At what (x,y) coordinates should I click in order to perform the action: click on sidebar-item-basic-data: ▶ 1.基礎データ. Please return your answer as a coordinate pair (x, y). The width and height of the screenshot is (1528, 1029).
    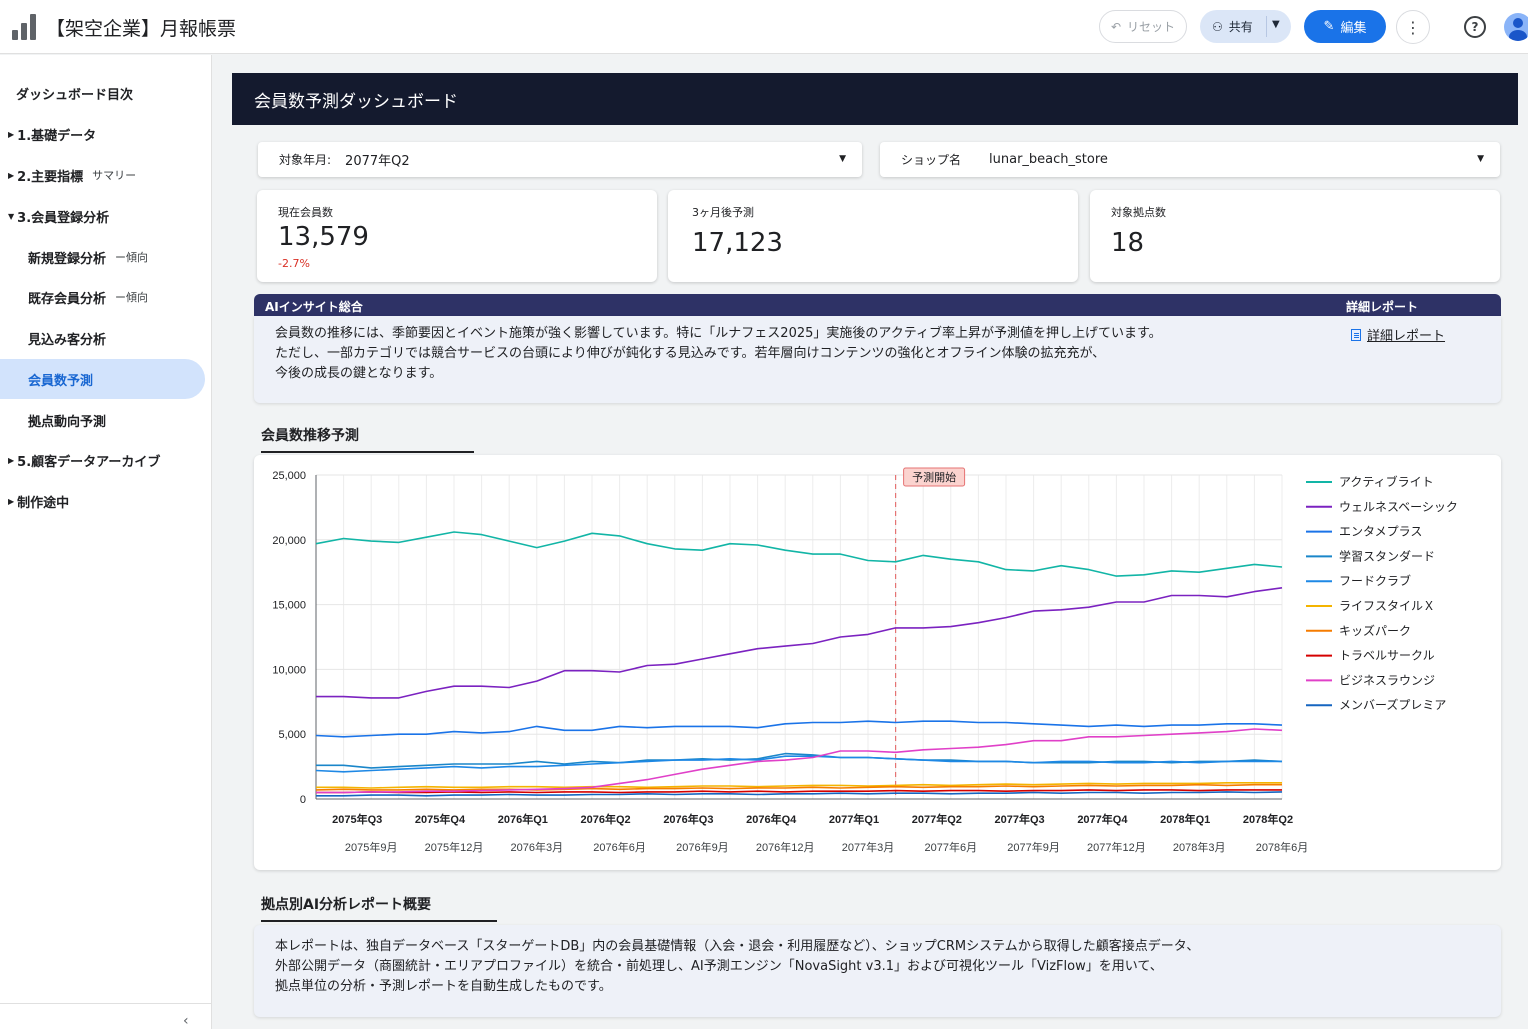
    Looking at the image, I should click on (52, 134).